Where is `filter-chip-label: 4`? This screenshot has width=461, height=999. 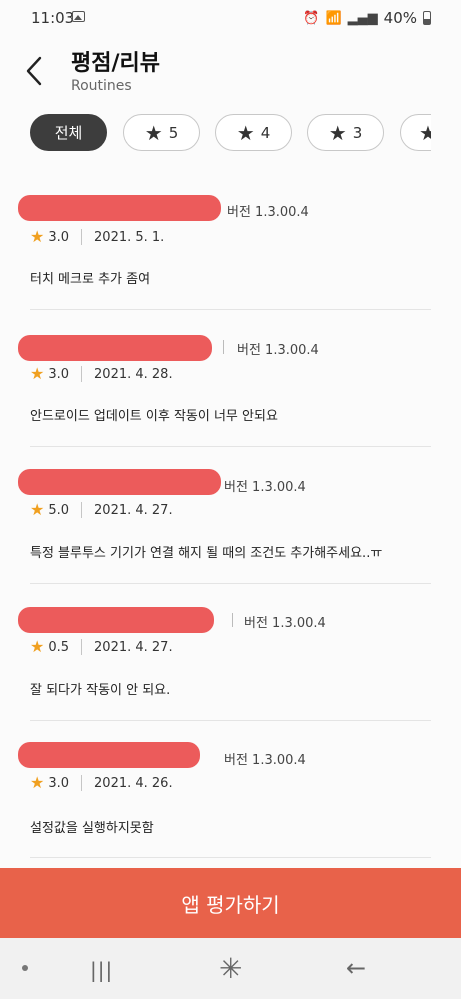 filter-chip-label: 4 is located at coordinates (265, 132).